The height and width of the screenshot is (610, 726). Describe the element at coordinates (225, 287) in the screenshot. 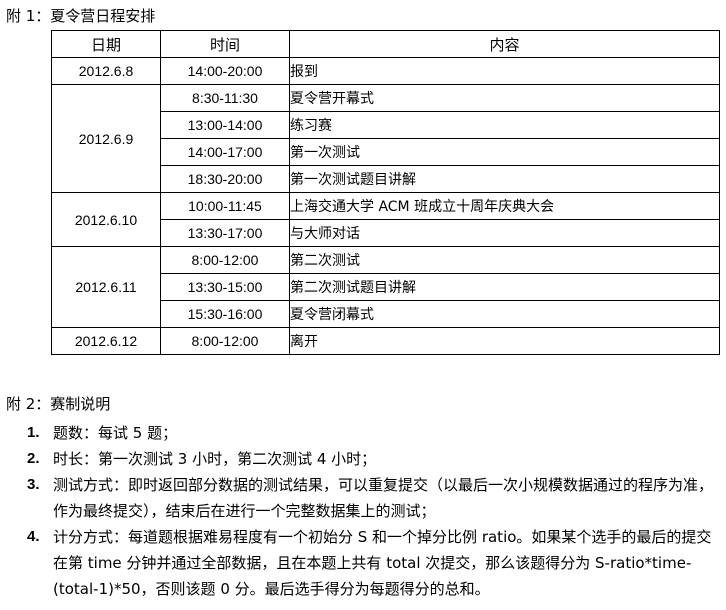

I see `time-cell: 13:30-15:00` at that location.